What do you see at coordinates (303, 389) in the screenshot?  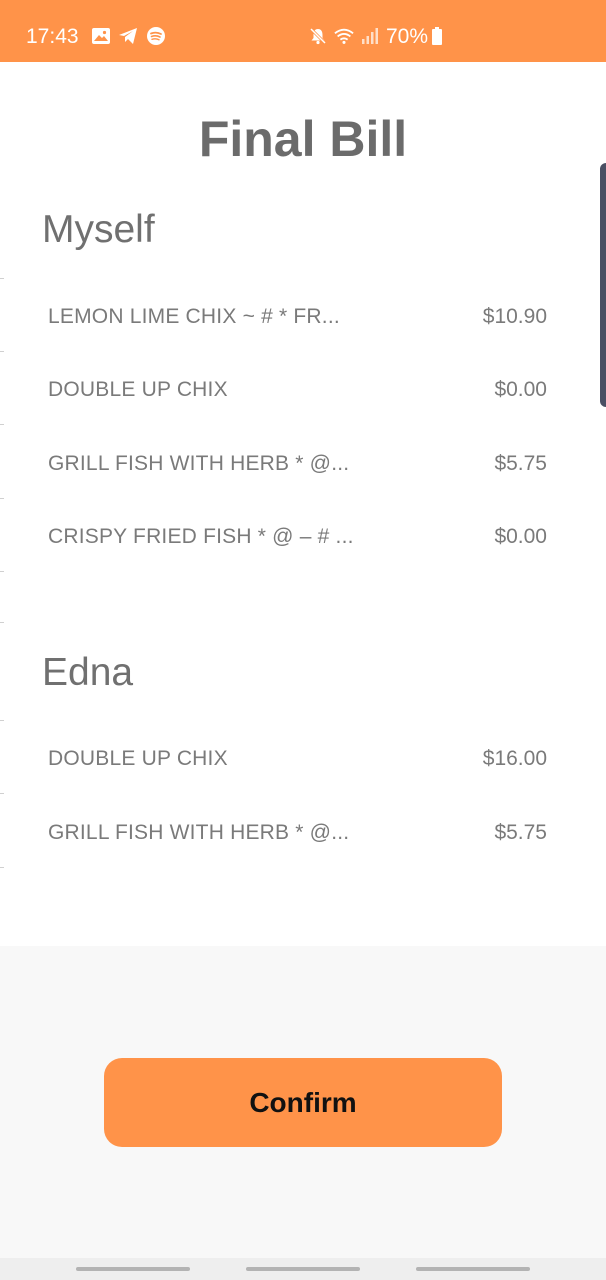 I see `bill-item-row: DOUBLE UP CHIX $0.00` at bounding box center [303, 389].